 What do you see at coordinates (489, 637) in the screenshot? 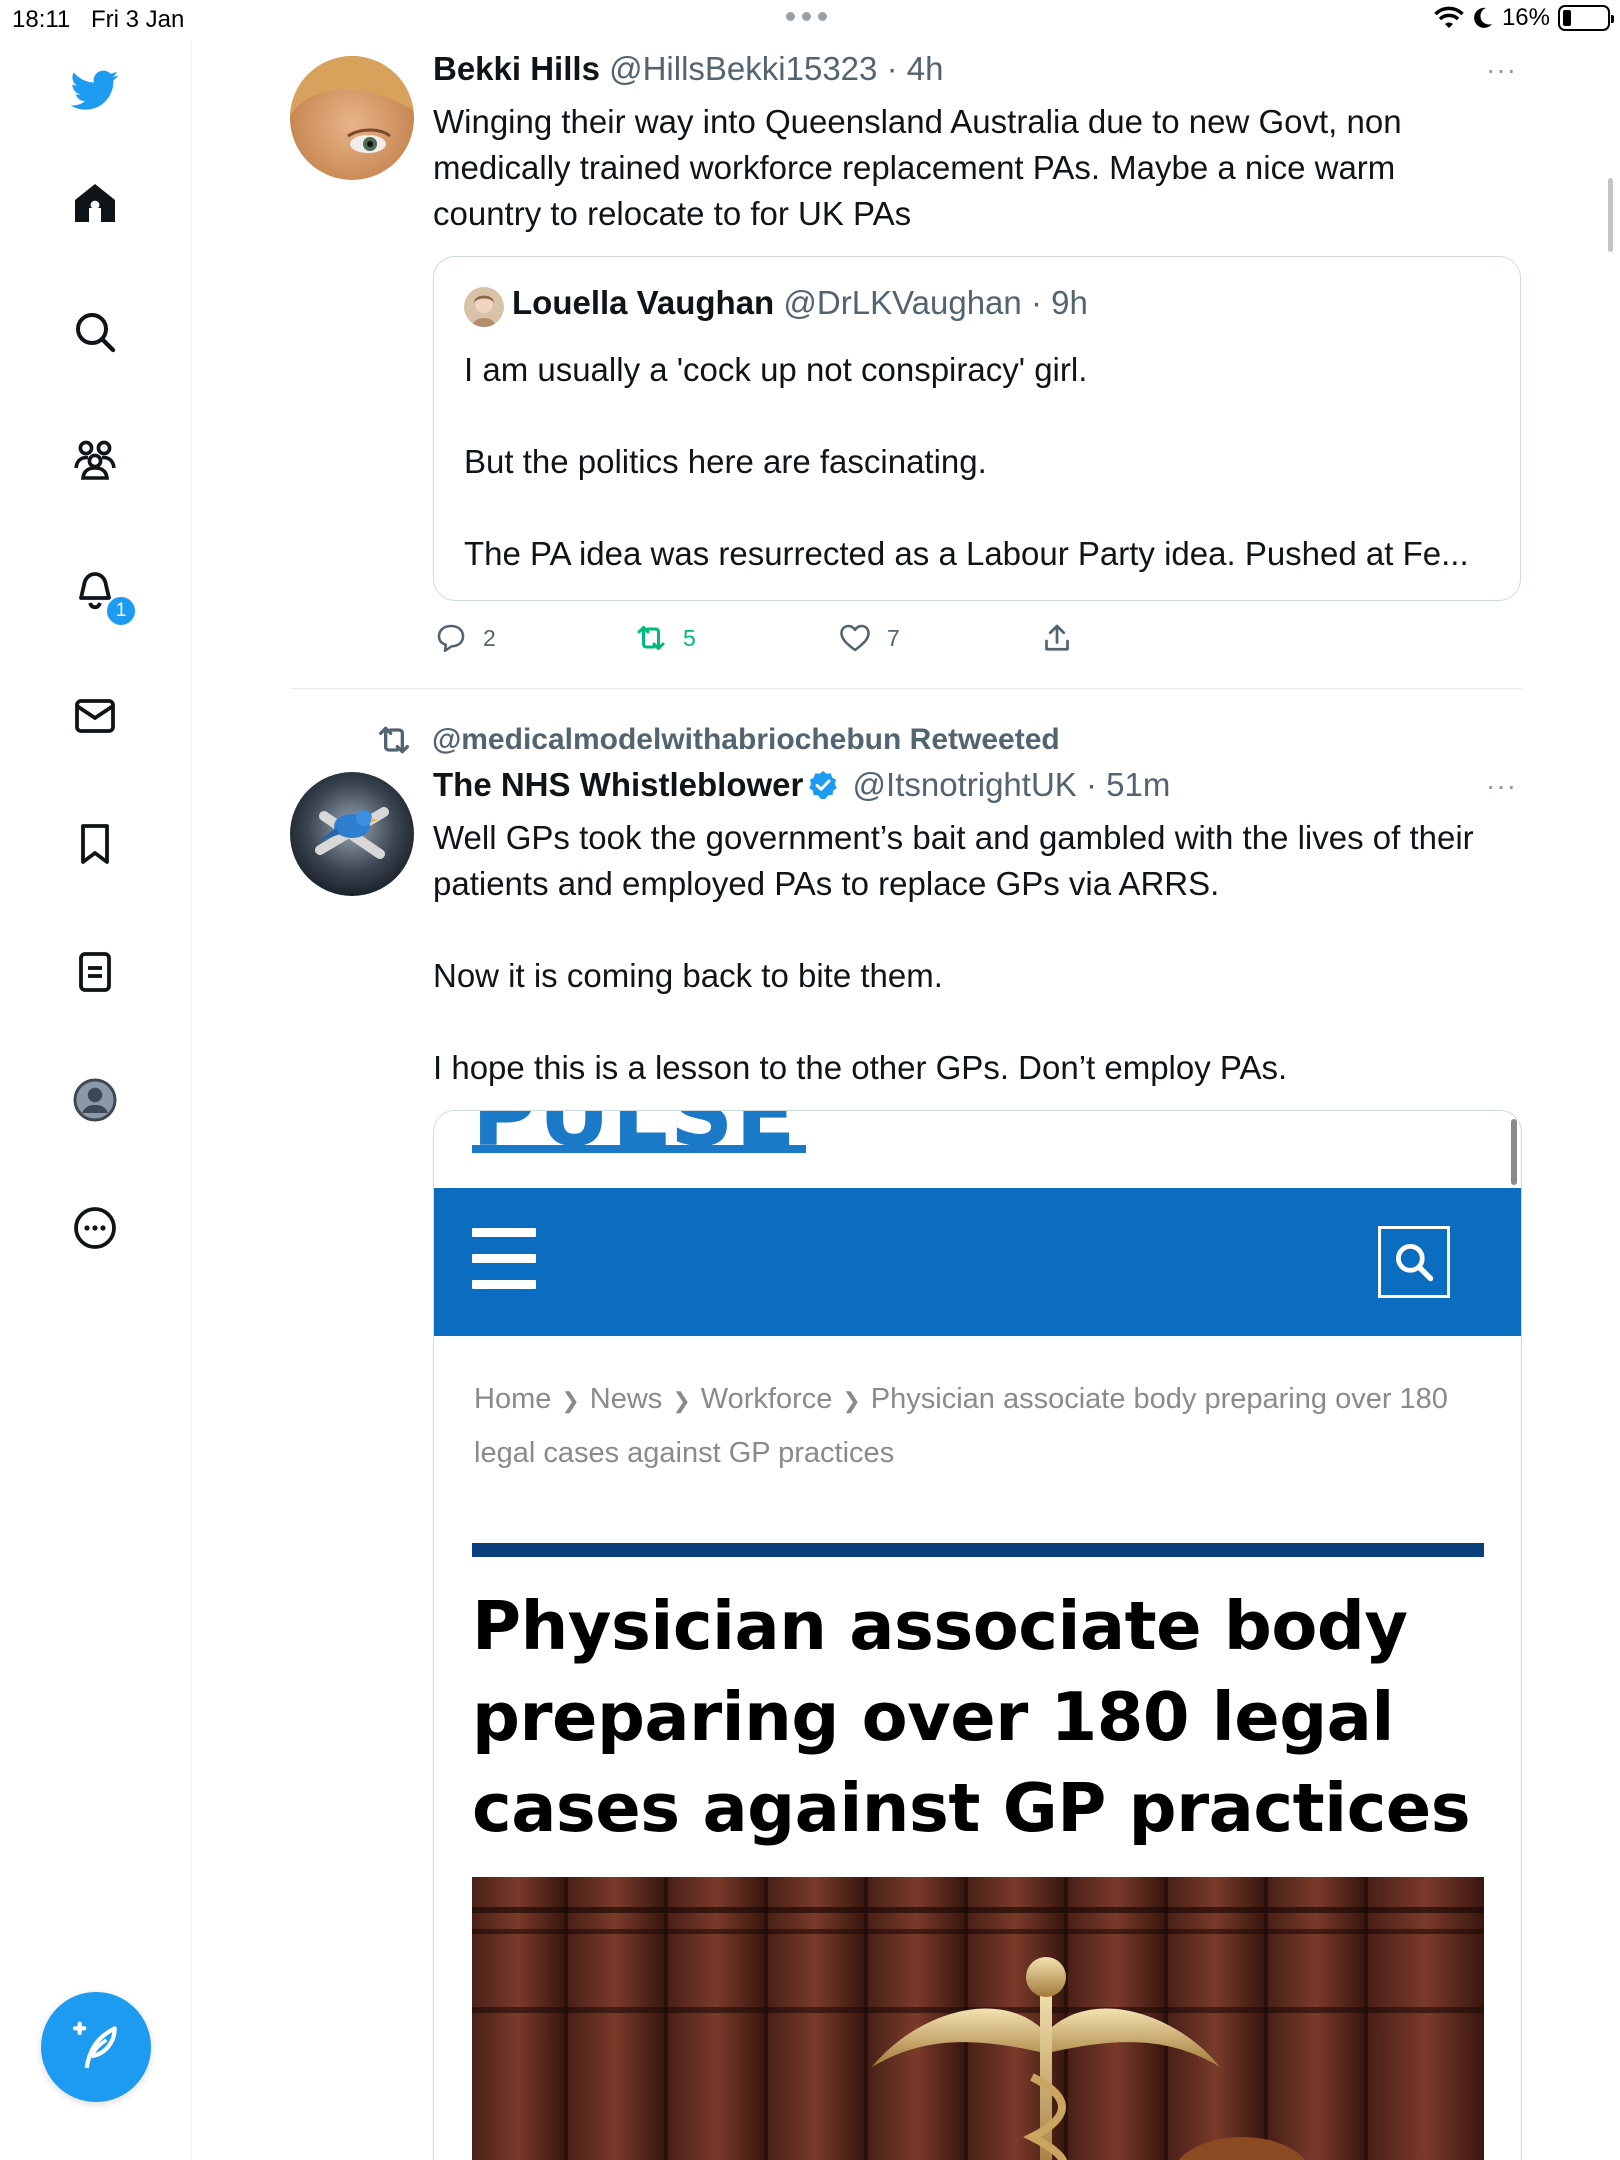
I see `reply-count: 2` at bounding box center [489, 637].